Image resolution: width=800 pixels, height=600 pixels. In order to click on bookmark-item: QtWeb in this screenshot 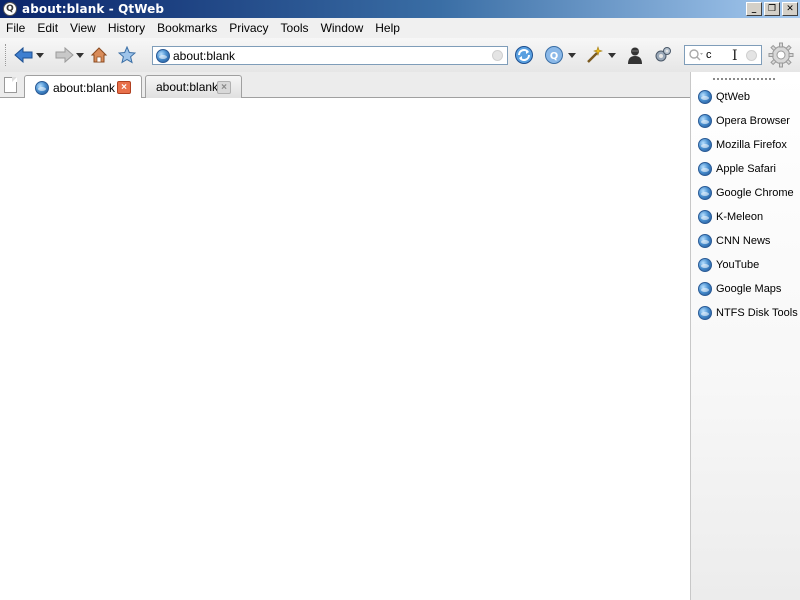, I will do `click(724, 97)`.